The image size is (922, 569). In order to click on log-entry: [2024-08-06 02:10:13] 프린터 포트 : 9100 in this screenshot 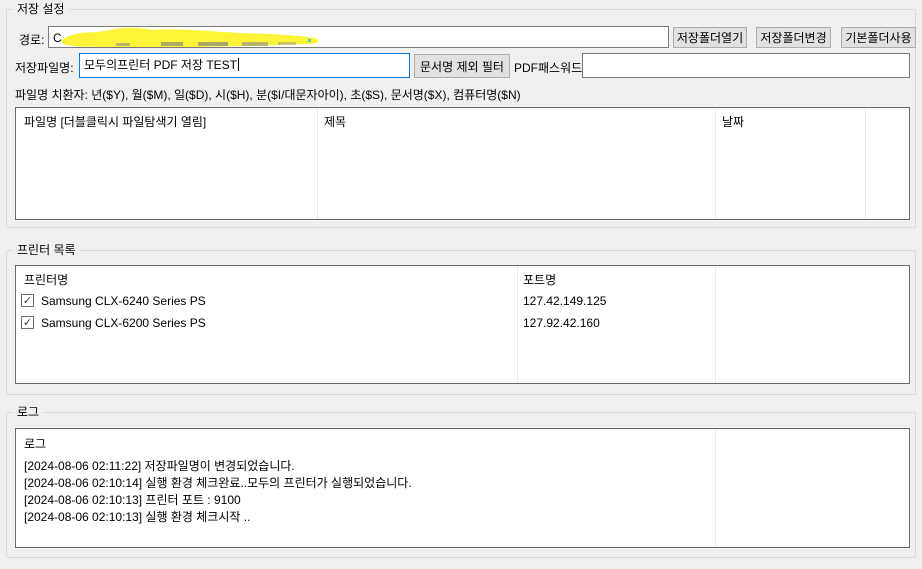, I will do `click(132, 500)`.